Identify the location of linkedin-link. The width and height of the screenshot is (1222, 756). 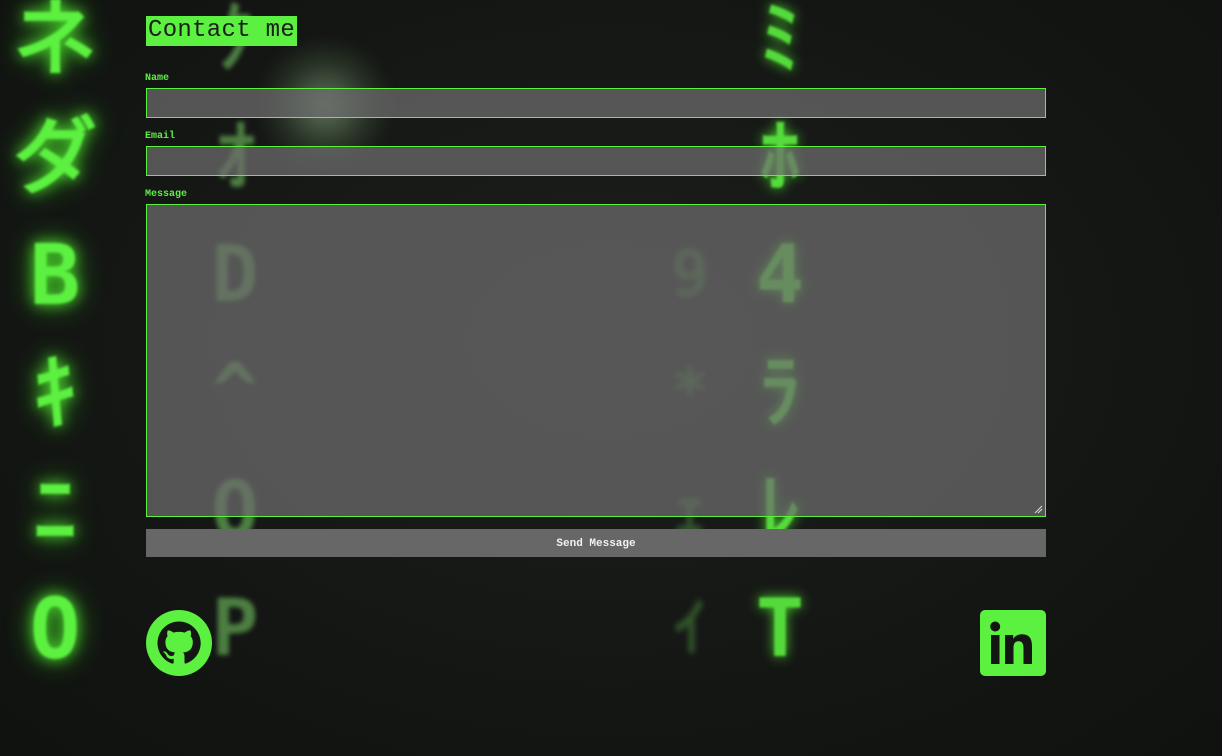
(1013, 643).